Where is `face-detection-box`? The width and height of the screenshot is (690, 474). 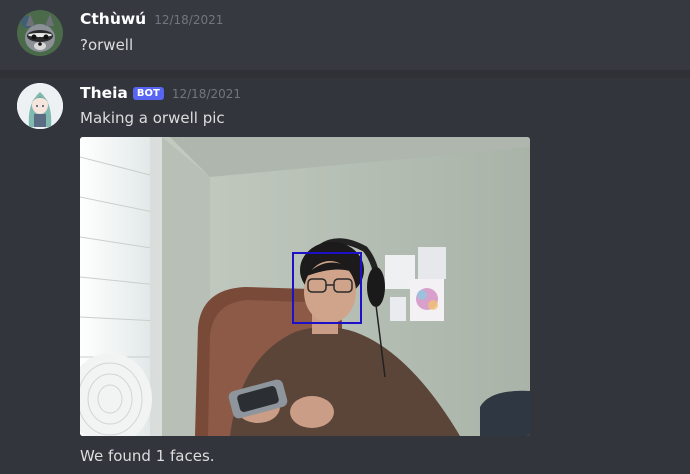
face-detection-box is located at coordinates (327, 288).